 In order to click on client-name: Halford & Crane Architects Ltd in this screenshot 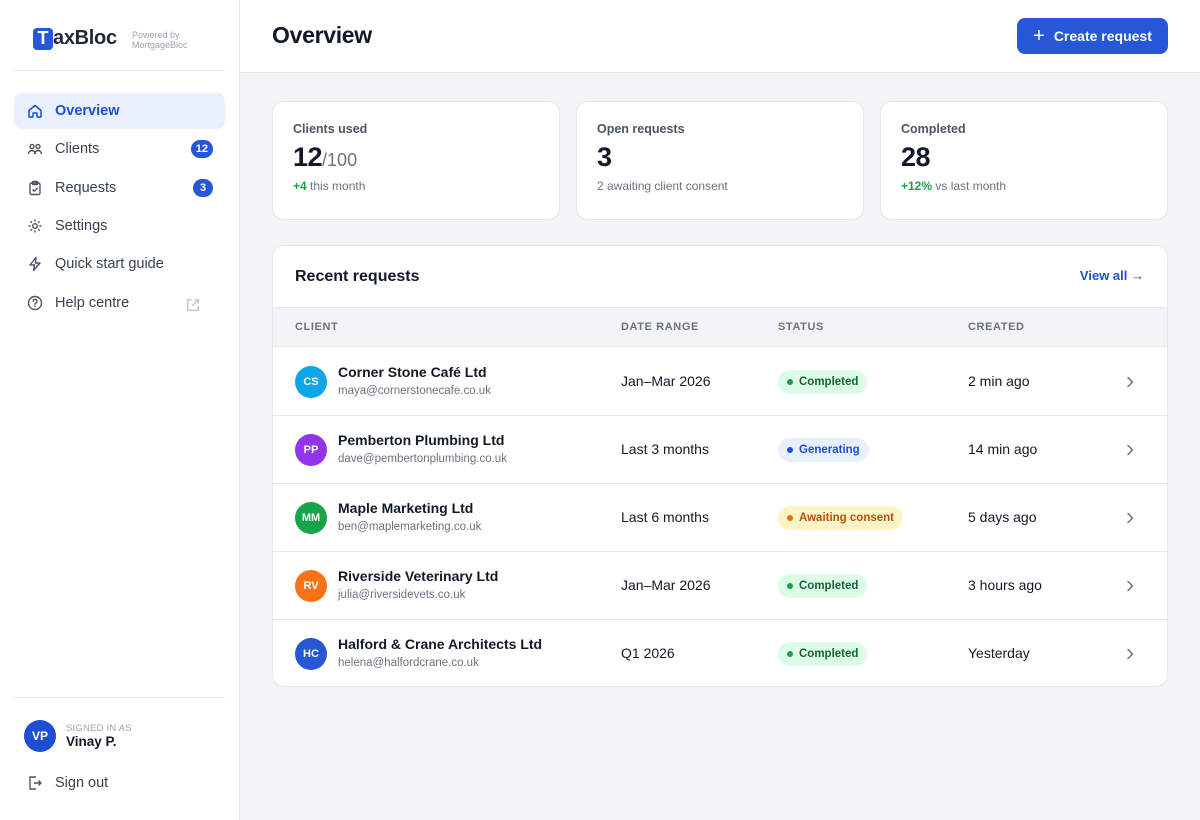, I will do `click(440, 644)`.